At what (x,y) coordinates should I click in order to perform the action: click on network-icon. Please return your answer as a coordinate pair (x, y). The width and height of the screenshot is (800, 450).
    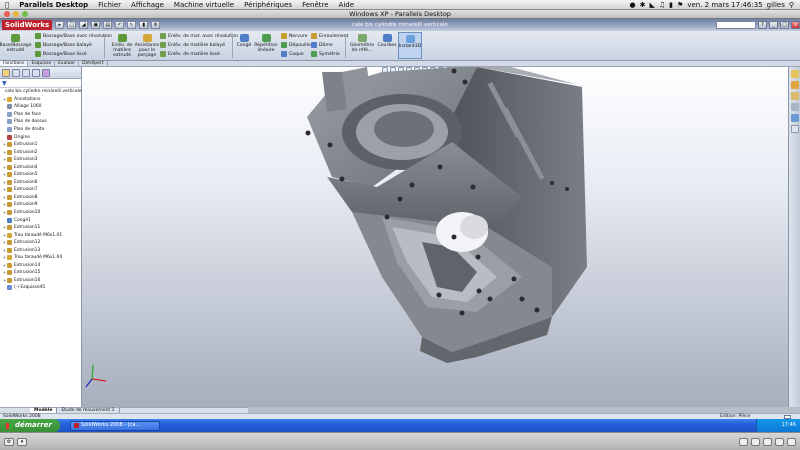
    Looking at the image, I should click on (767, 441).